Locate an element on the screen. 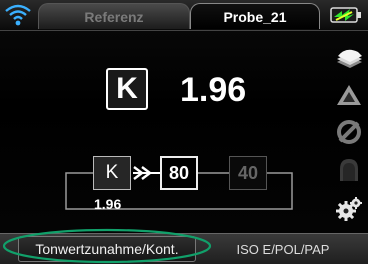  process-flow-lines is located at coordinates (179, 188).